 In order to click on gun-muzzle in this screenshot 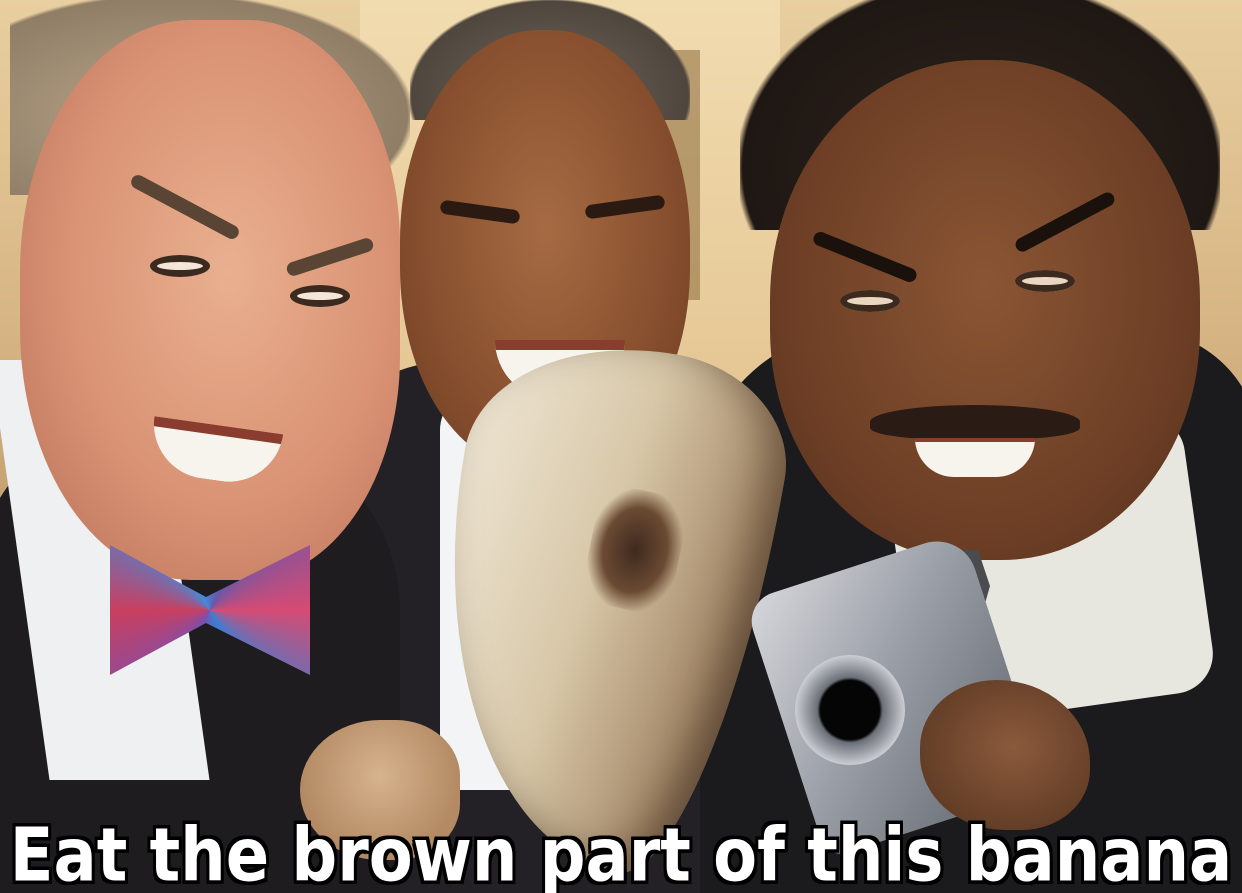, I will do `click(850, 710)`.